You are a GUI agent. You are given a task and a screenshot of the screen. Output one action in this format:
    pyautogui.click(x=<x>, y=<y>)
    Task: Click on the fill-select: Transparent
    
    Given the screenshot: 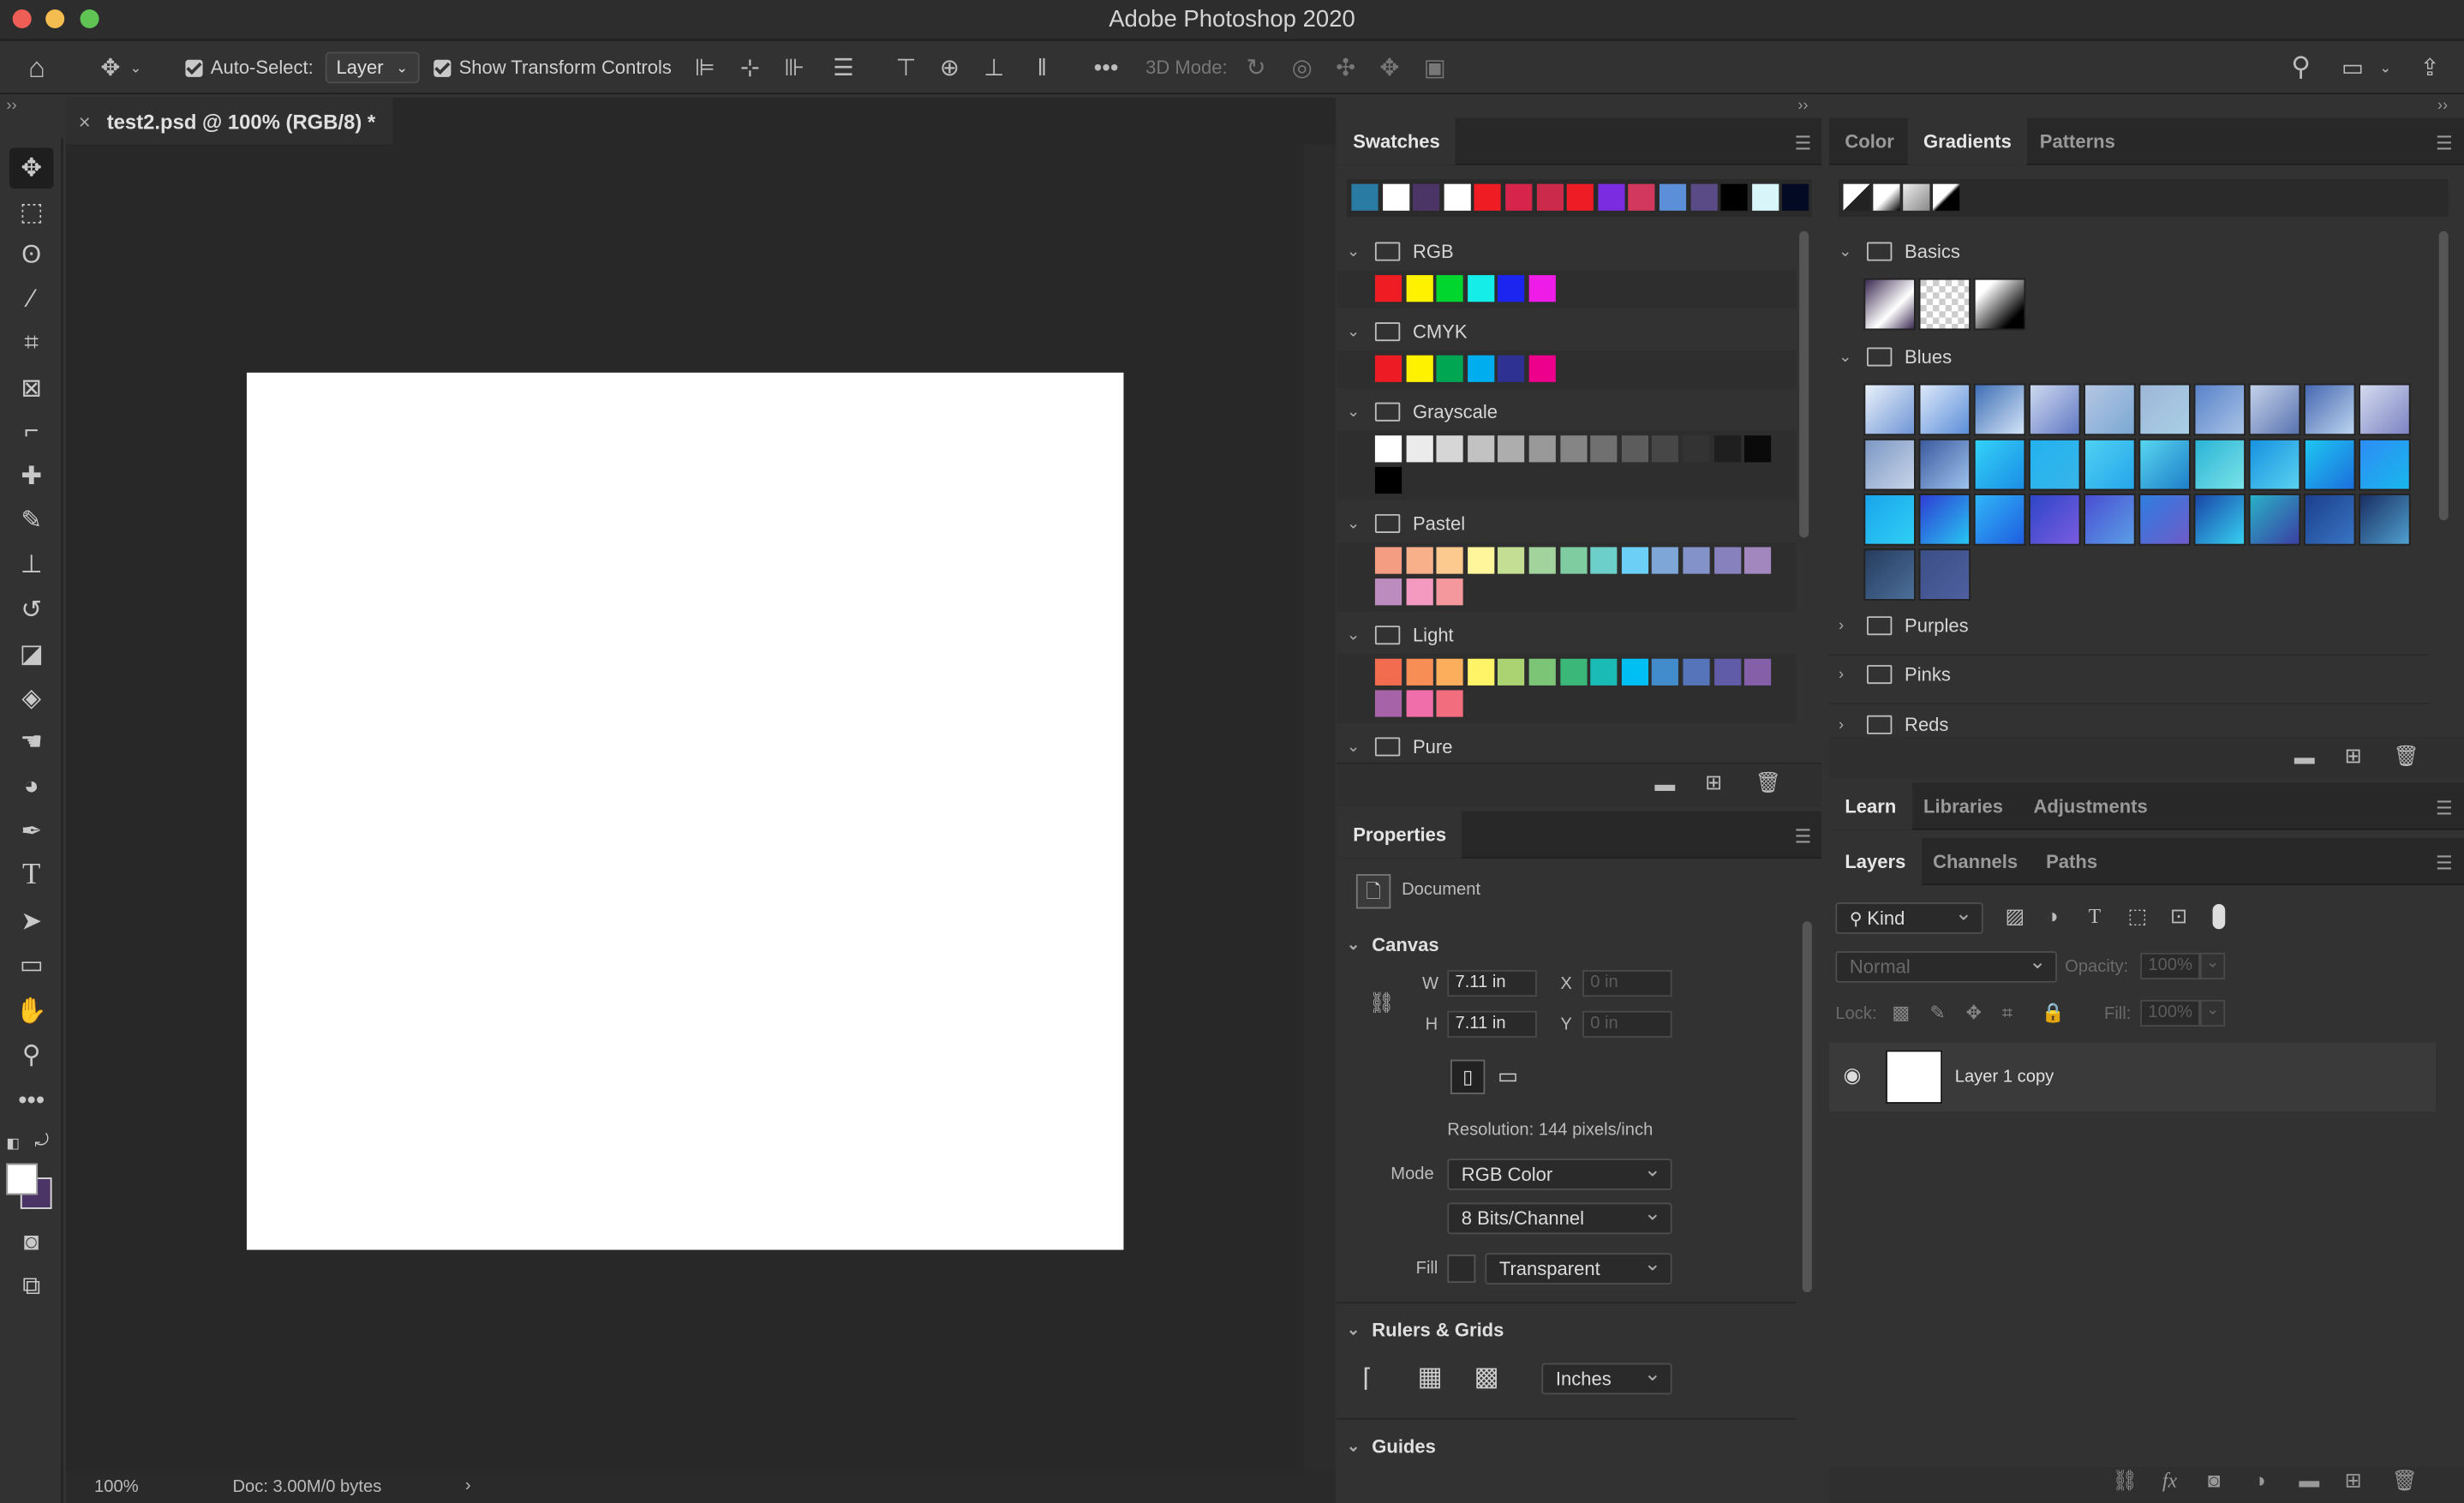 What is the action you would take?
    pyautogui.click(x=1578, y=1267)
    